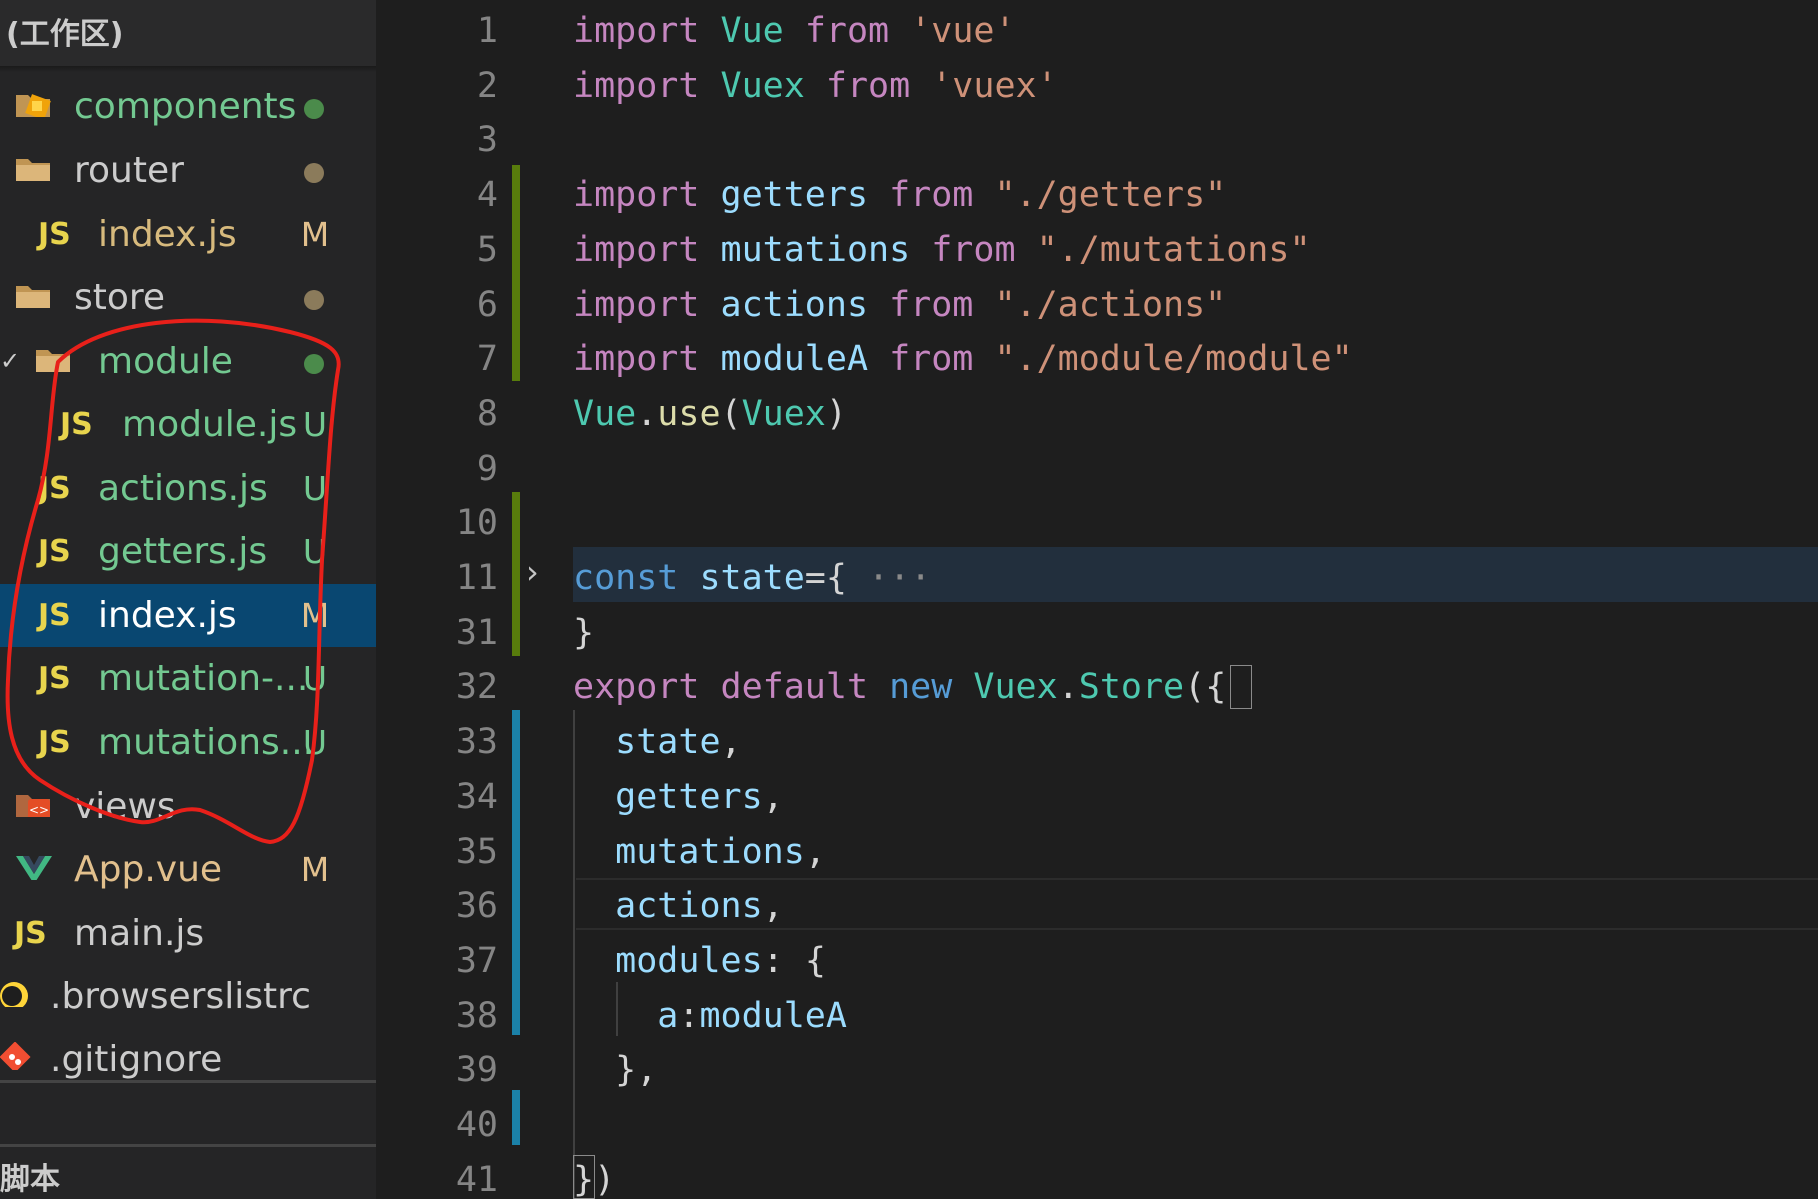  I want to click on tree-item: JS actions.js U, so click(188, 488).